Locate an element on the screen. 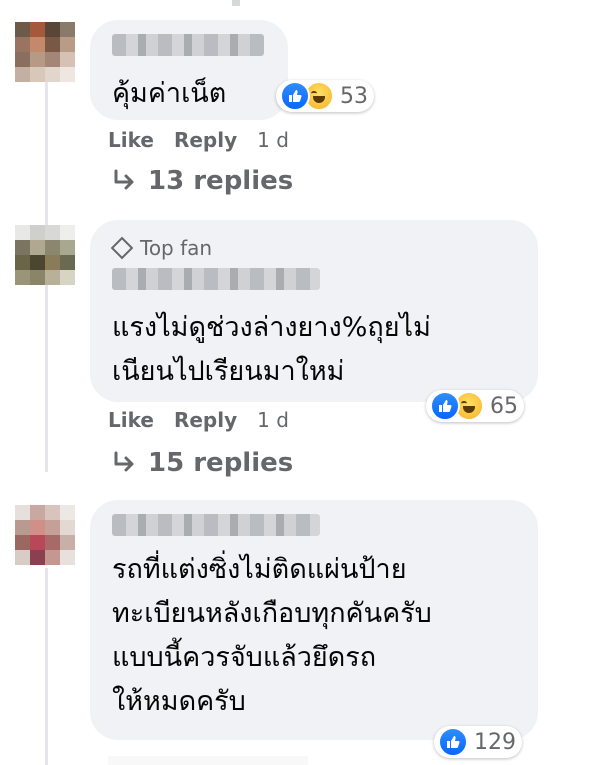 The width and height of the screenshot is (600, 765). thread-line-top is located at coordinates (236, 3).